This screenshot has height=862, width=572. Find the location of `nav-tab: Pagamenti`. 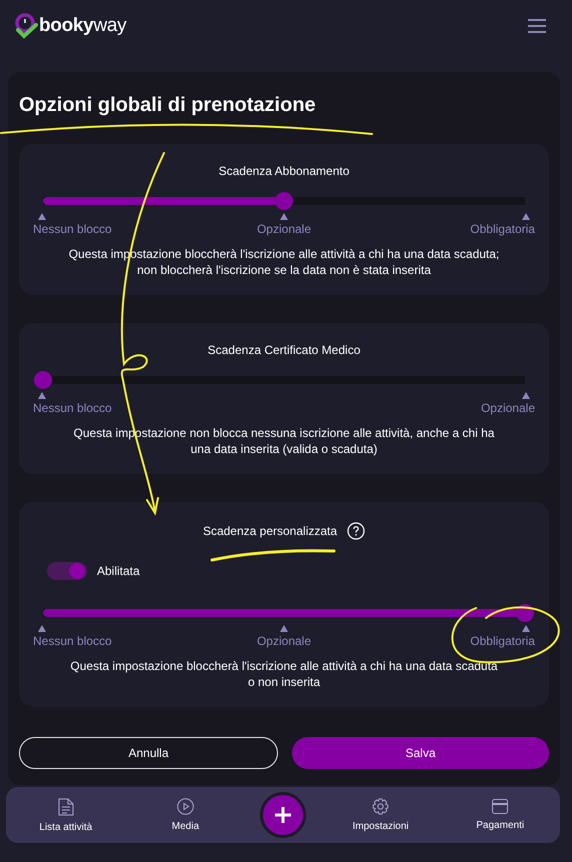

nav-tab: Pagamenti is located at coordinates (500, 815).